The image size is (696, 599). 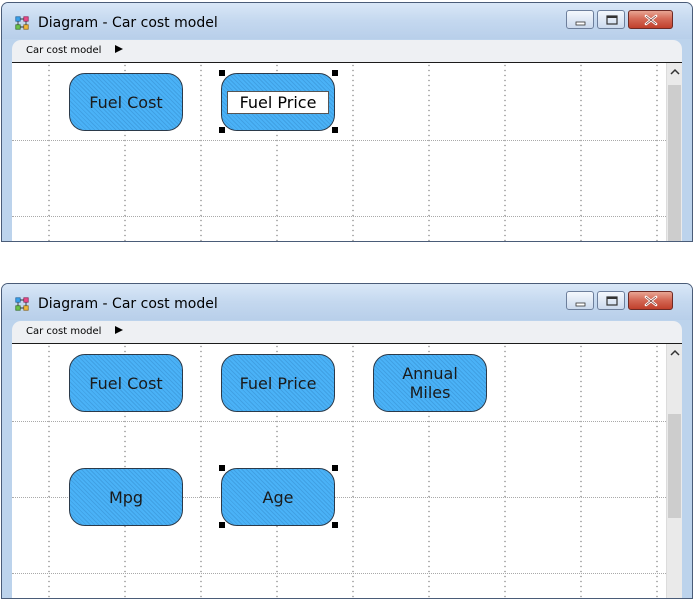 I want to click on node-annual-miles: Annual Miles, so click(x=430, y=383).